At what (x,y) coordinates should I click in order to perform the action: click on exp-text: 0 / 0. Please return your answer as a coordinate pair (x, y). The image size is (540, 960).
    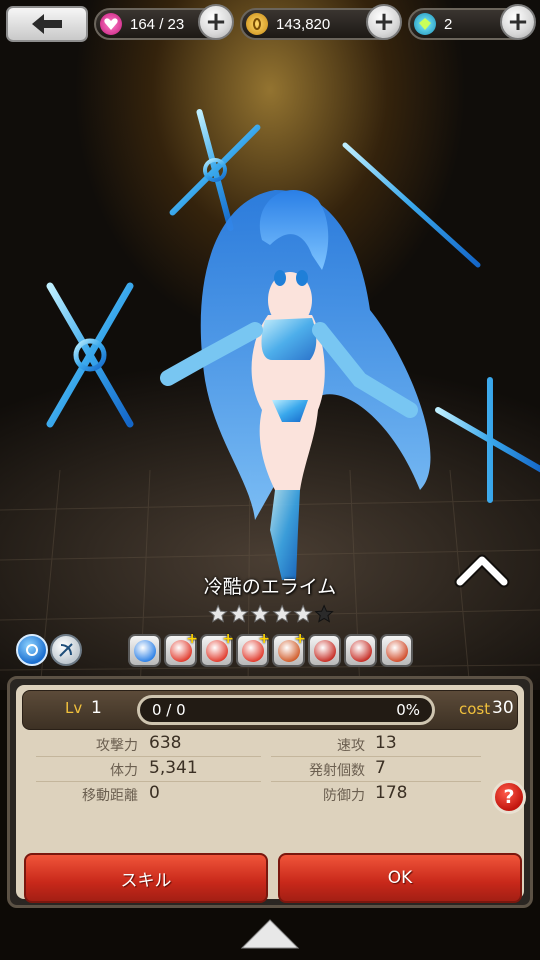
    Looking at the image, I should click on (169, 710).